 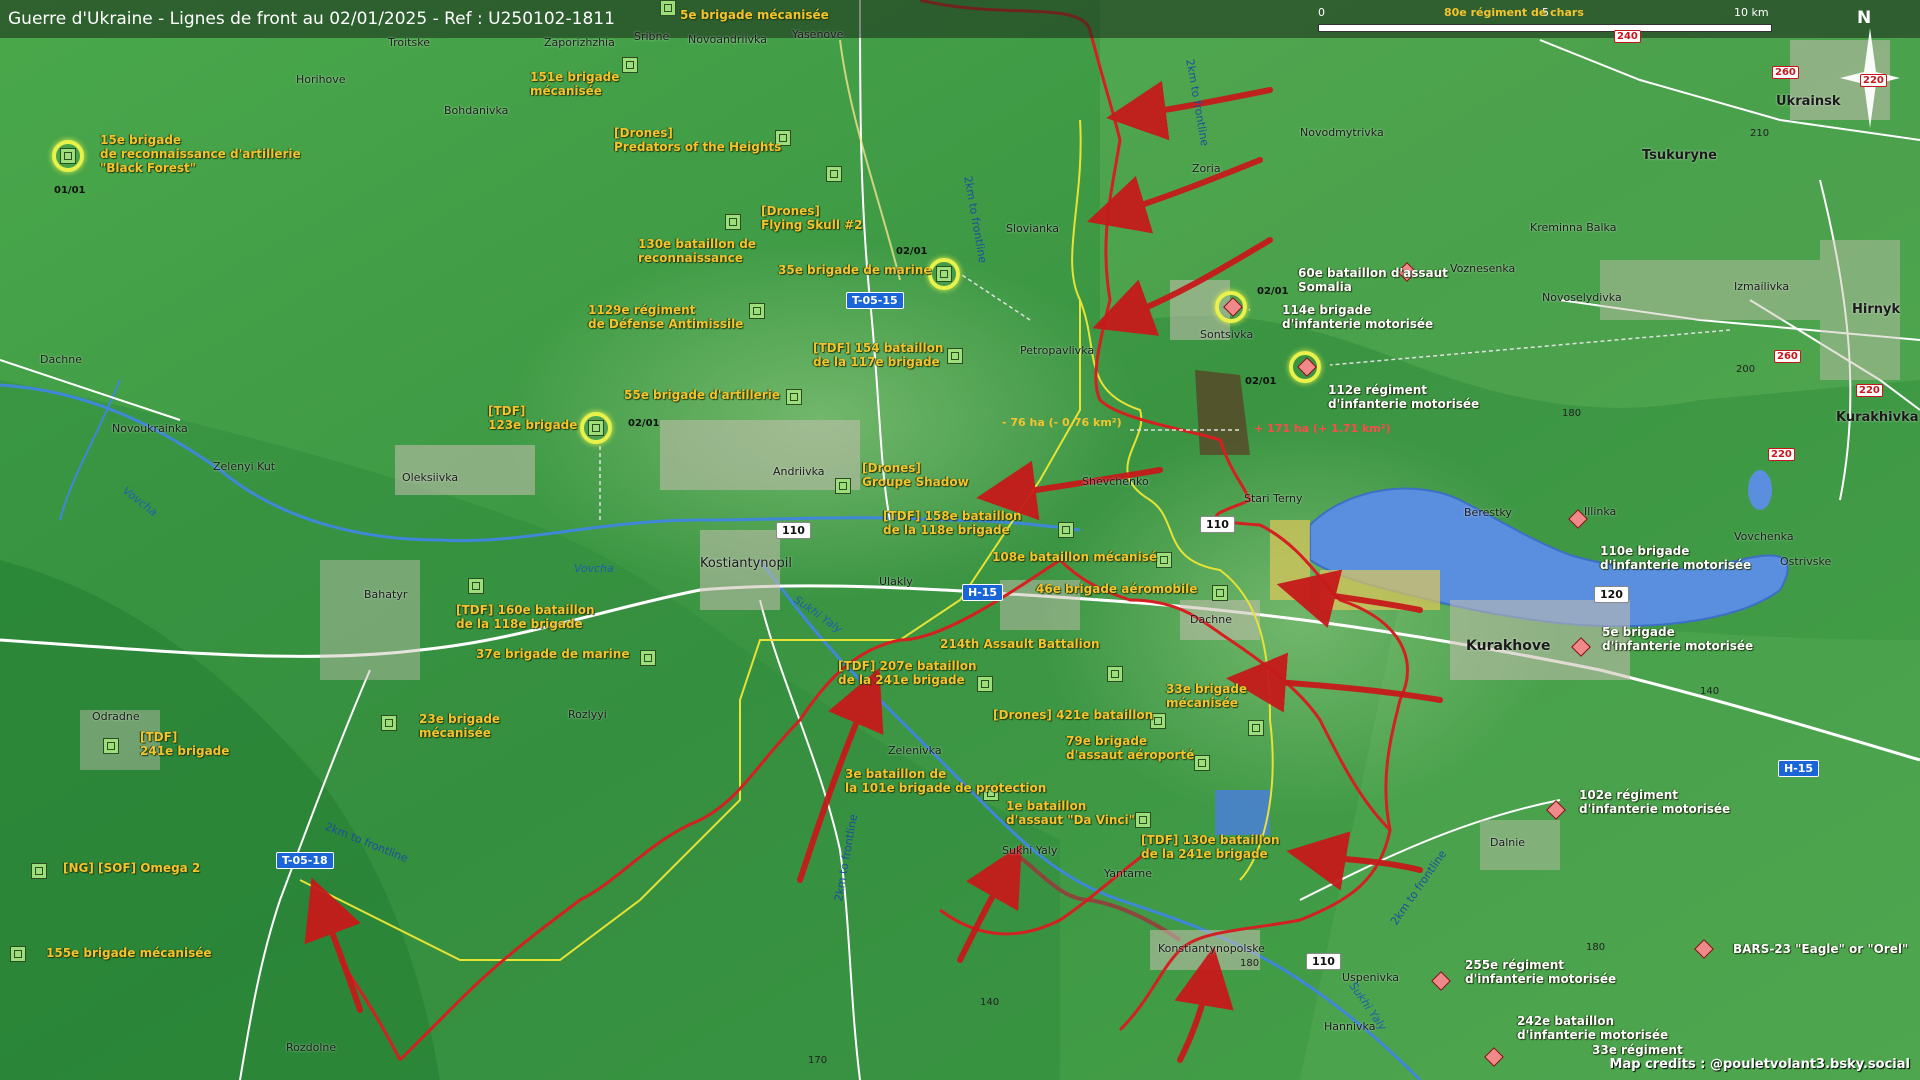 What do you see at coordinates (896, 581) in the screenshot?
I see `town-label: Ulakly` at bounding box center [896, 581].